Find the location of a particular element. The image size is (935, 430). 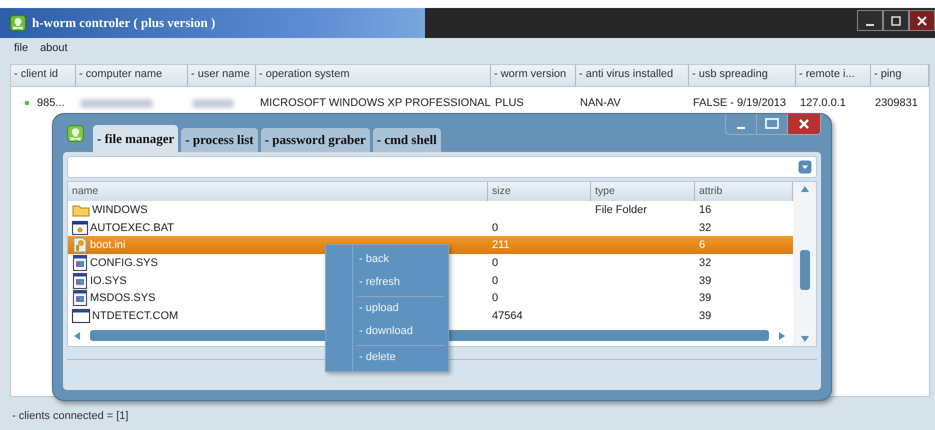

file-name: MSDOS.SYS is located at coordinates (123, 298).